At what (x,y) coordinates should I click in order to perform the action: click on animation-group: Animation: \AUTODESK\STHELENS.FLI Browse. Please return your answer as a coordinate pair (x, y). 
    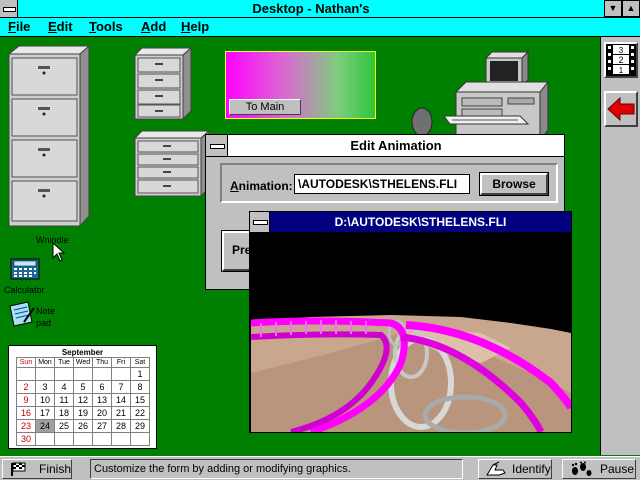
    Looking at the image, I should click on (389, 183).